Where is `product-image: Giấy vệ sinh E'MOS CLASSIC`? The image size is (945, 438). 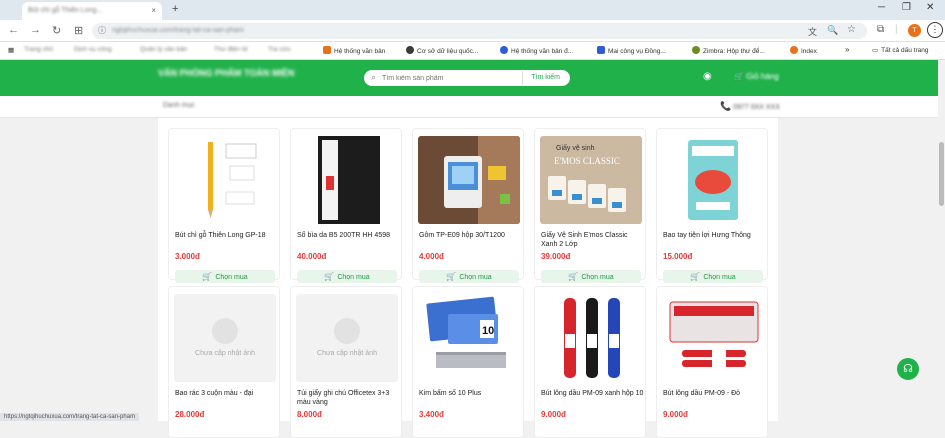
product-image: Giấy vệ sinh E'MOS CLASSIC is located at coordinates (591, 180).